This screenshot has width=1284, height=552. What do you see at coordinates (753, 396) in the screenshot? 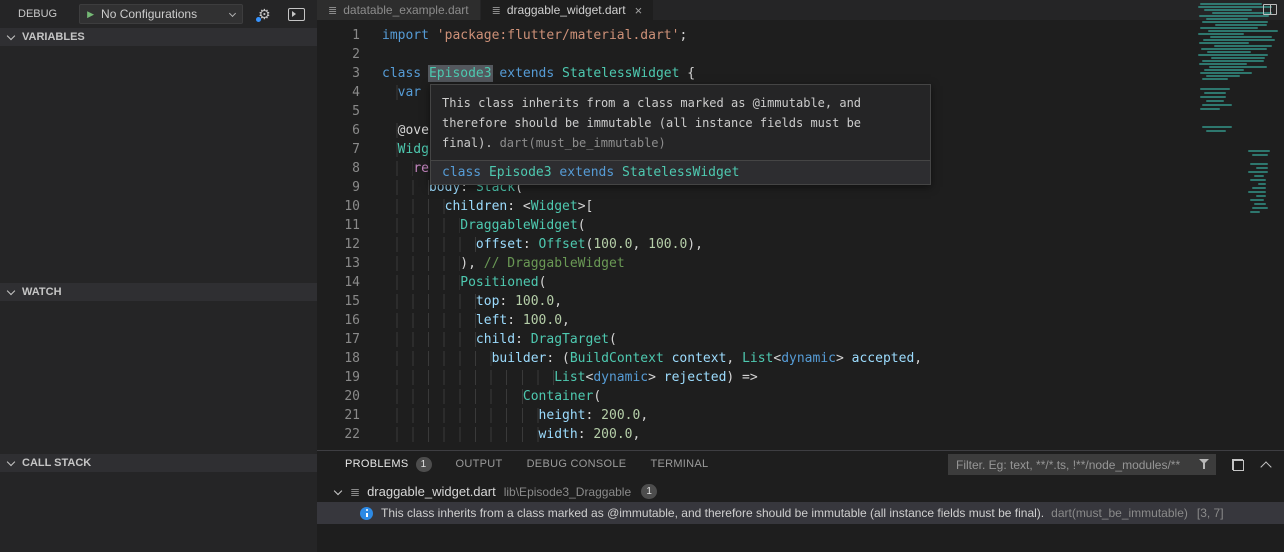
I see `code-line: 20 Container(` at bounding box center [753, 396].